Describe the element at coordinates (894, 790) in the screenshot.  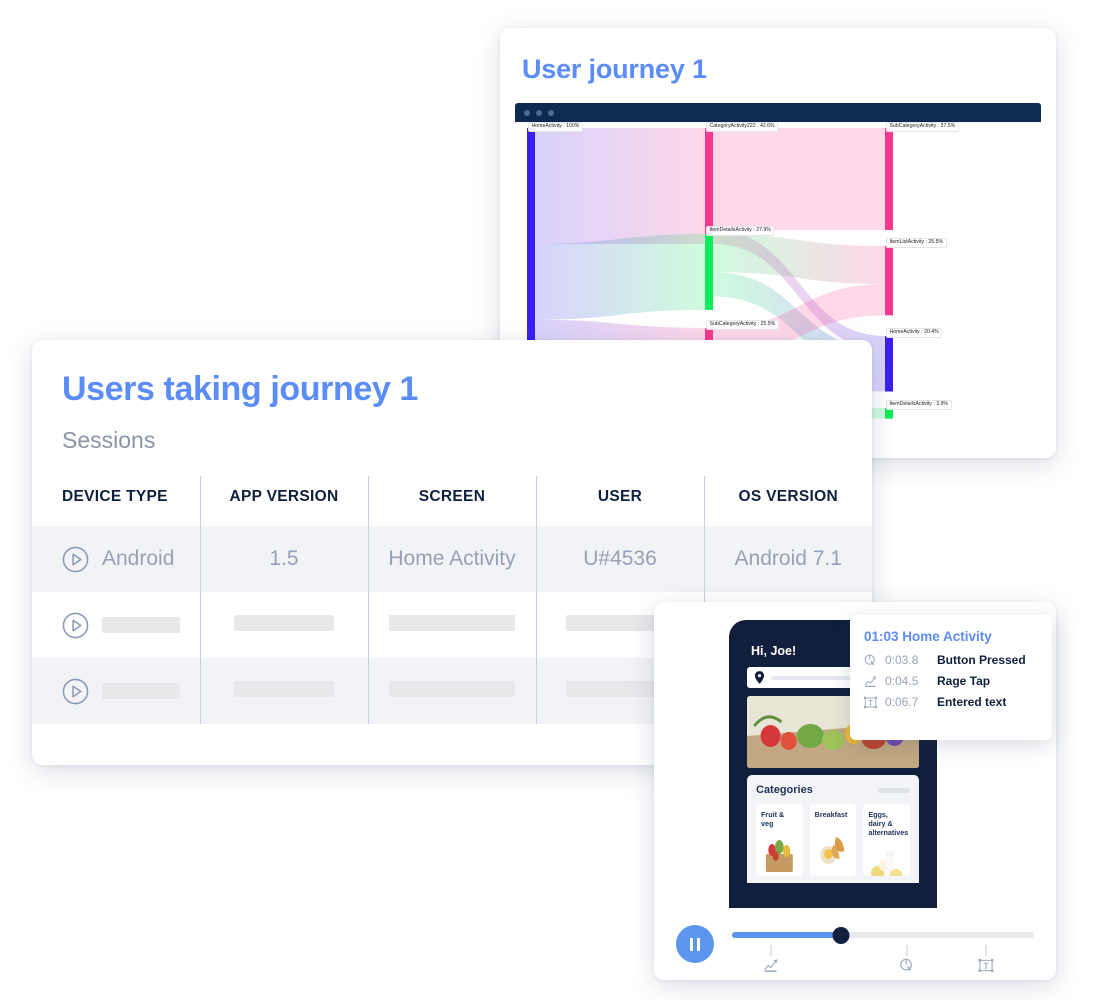
I see `categories-see-all-placeholder` at that location.